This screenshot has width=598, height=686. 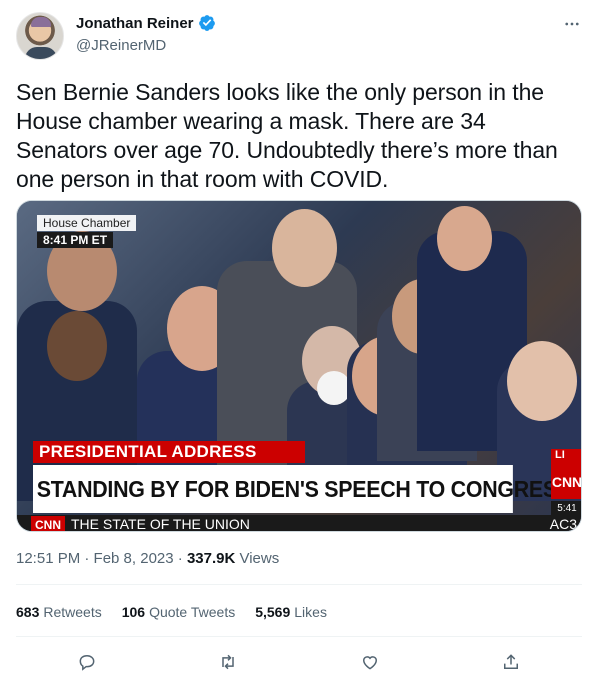 I want to click on tweet-actions, so click(x=299, y=662).